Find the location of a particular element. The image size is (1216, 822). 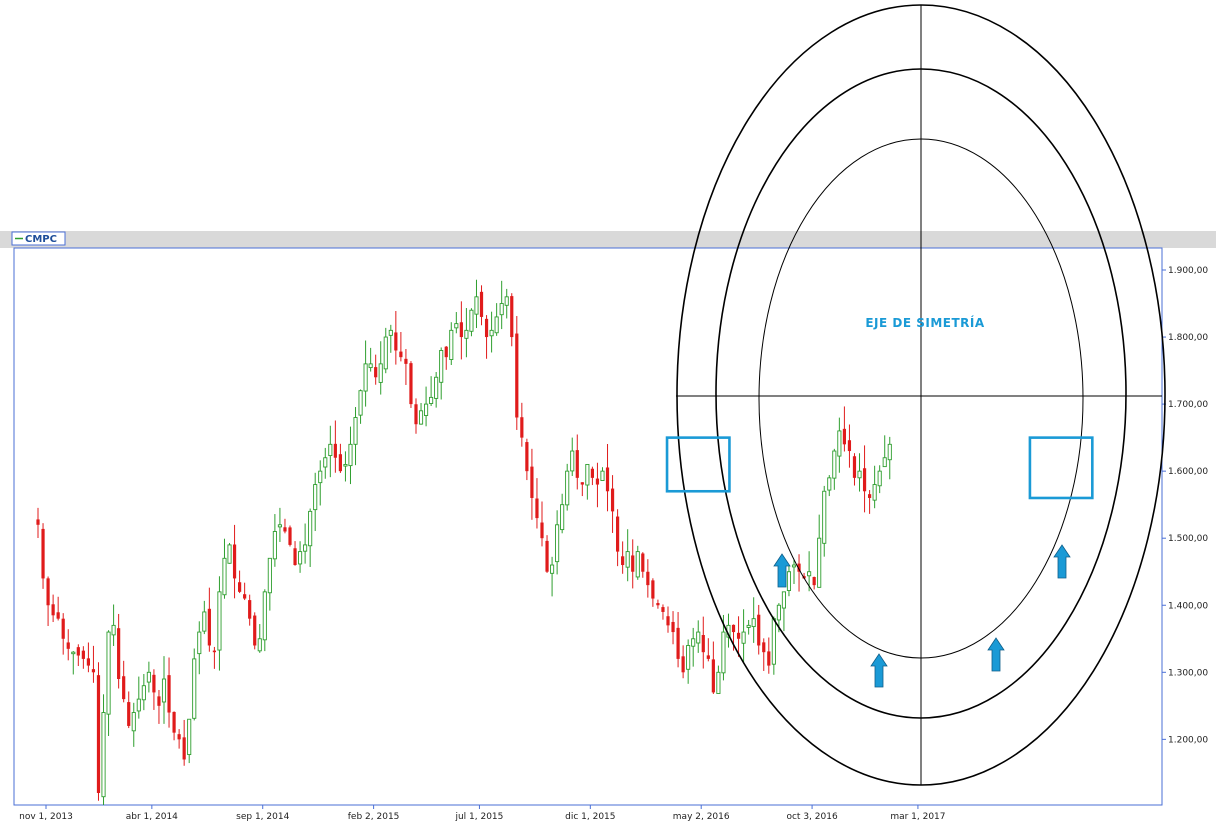

x-tick-label: mar 1, 2017 is located at coordinates (917, 817).